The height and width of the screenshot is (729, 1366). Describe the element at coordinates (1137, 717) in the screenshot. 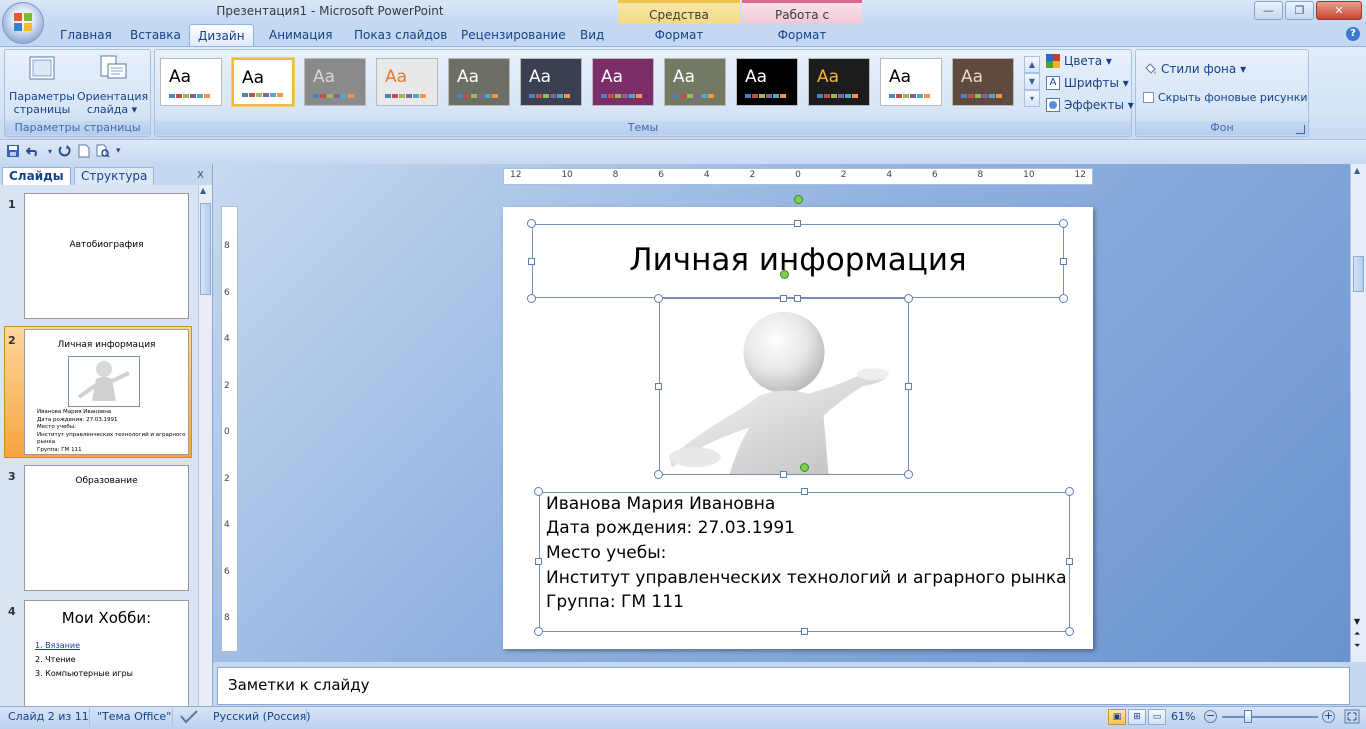

I see `slide-sorter-button: ⊞` at that location.